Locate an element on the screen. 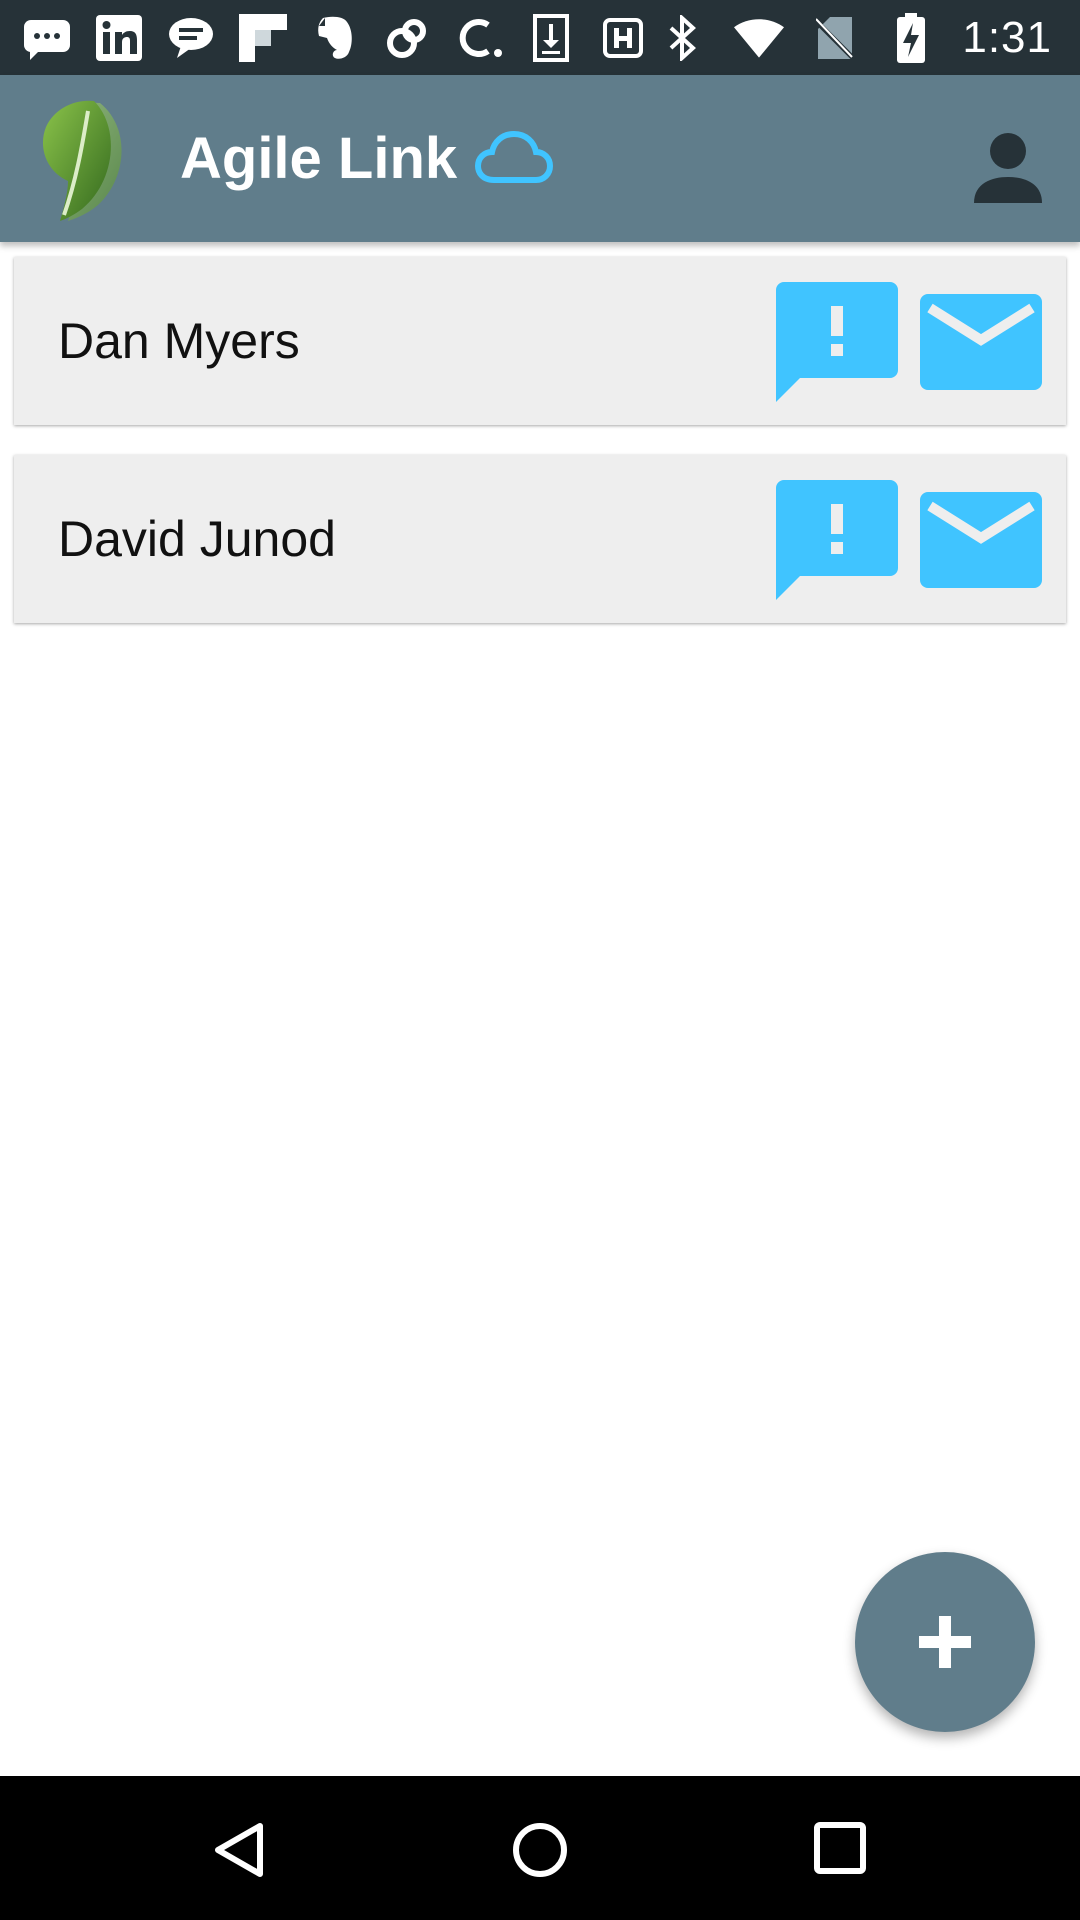 This screenshot has height=1920, width=1080. list-item: David Junod is located at coordinates (540, 539).